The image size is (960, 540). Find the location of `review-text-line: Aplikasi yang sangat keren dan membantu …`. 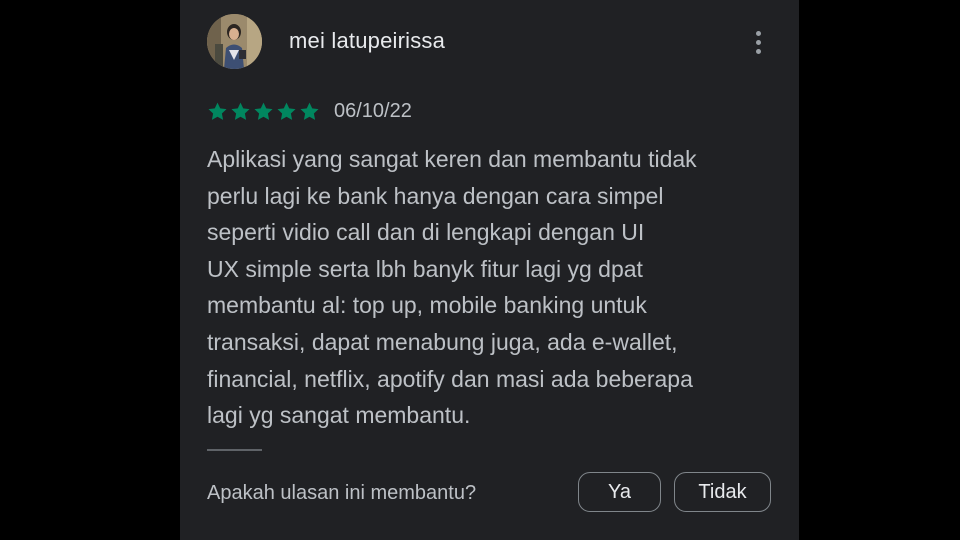

review-text-line: Aplikasi yang sangat keren dan membantu … is located at coordinates (452, 159).